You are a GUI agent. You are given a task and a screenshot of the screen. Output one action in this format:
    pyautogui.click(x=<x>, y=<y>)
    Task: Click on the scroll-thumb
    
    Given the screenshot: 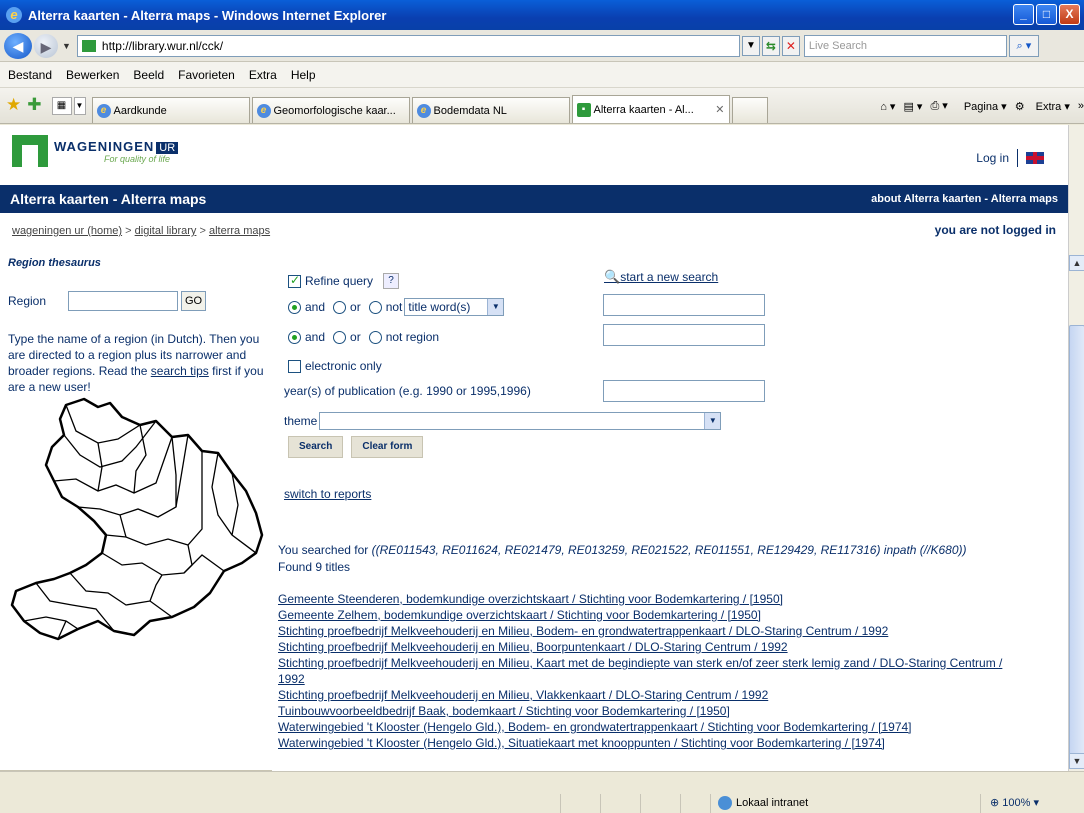 What is the action you would take?
    pyautogui.click(x=1076, y=545)
    